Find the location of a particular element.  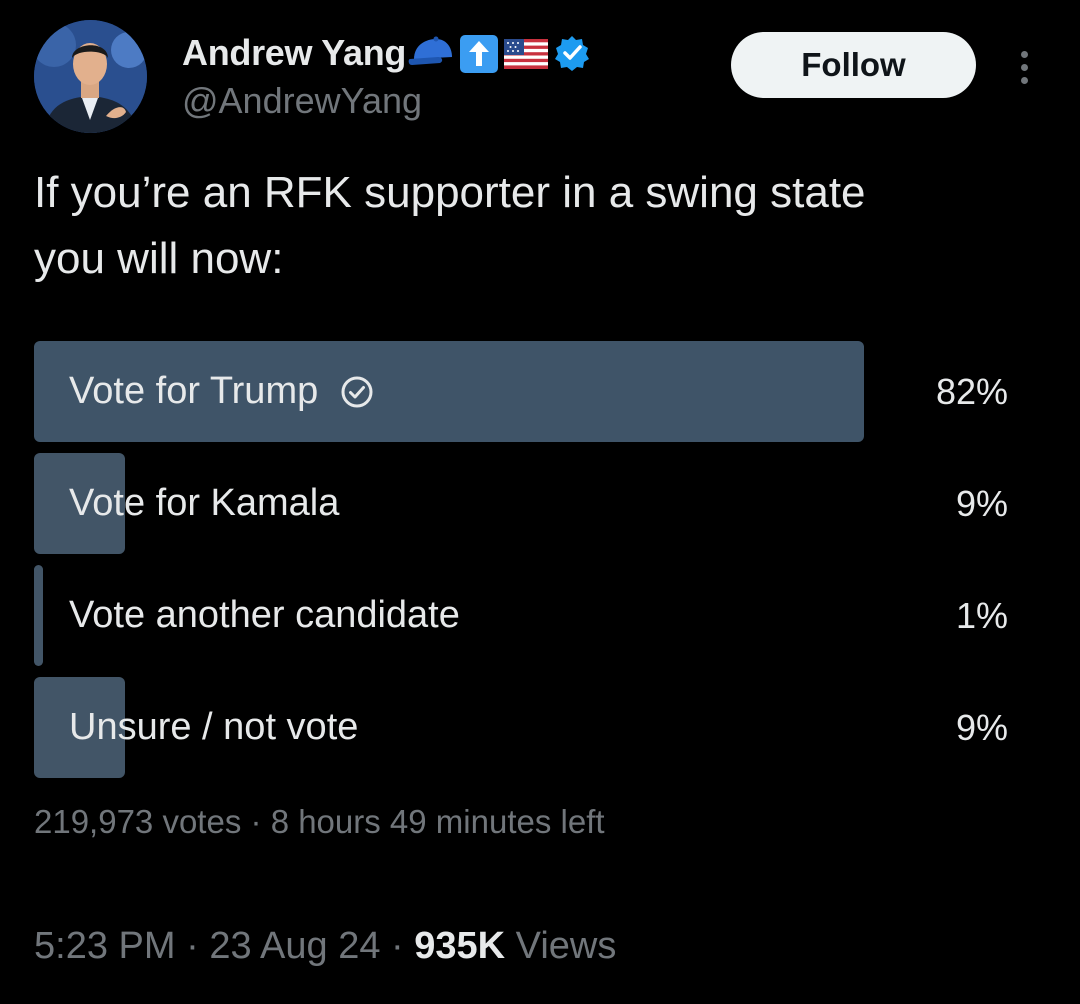

user-handle: @AndrewYang is located at coordinates (302, 101).